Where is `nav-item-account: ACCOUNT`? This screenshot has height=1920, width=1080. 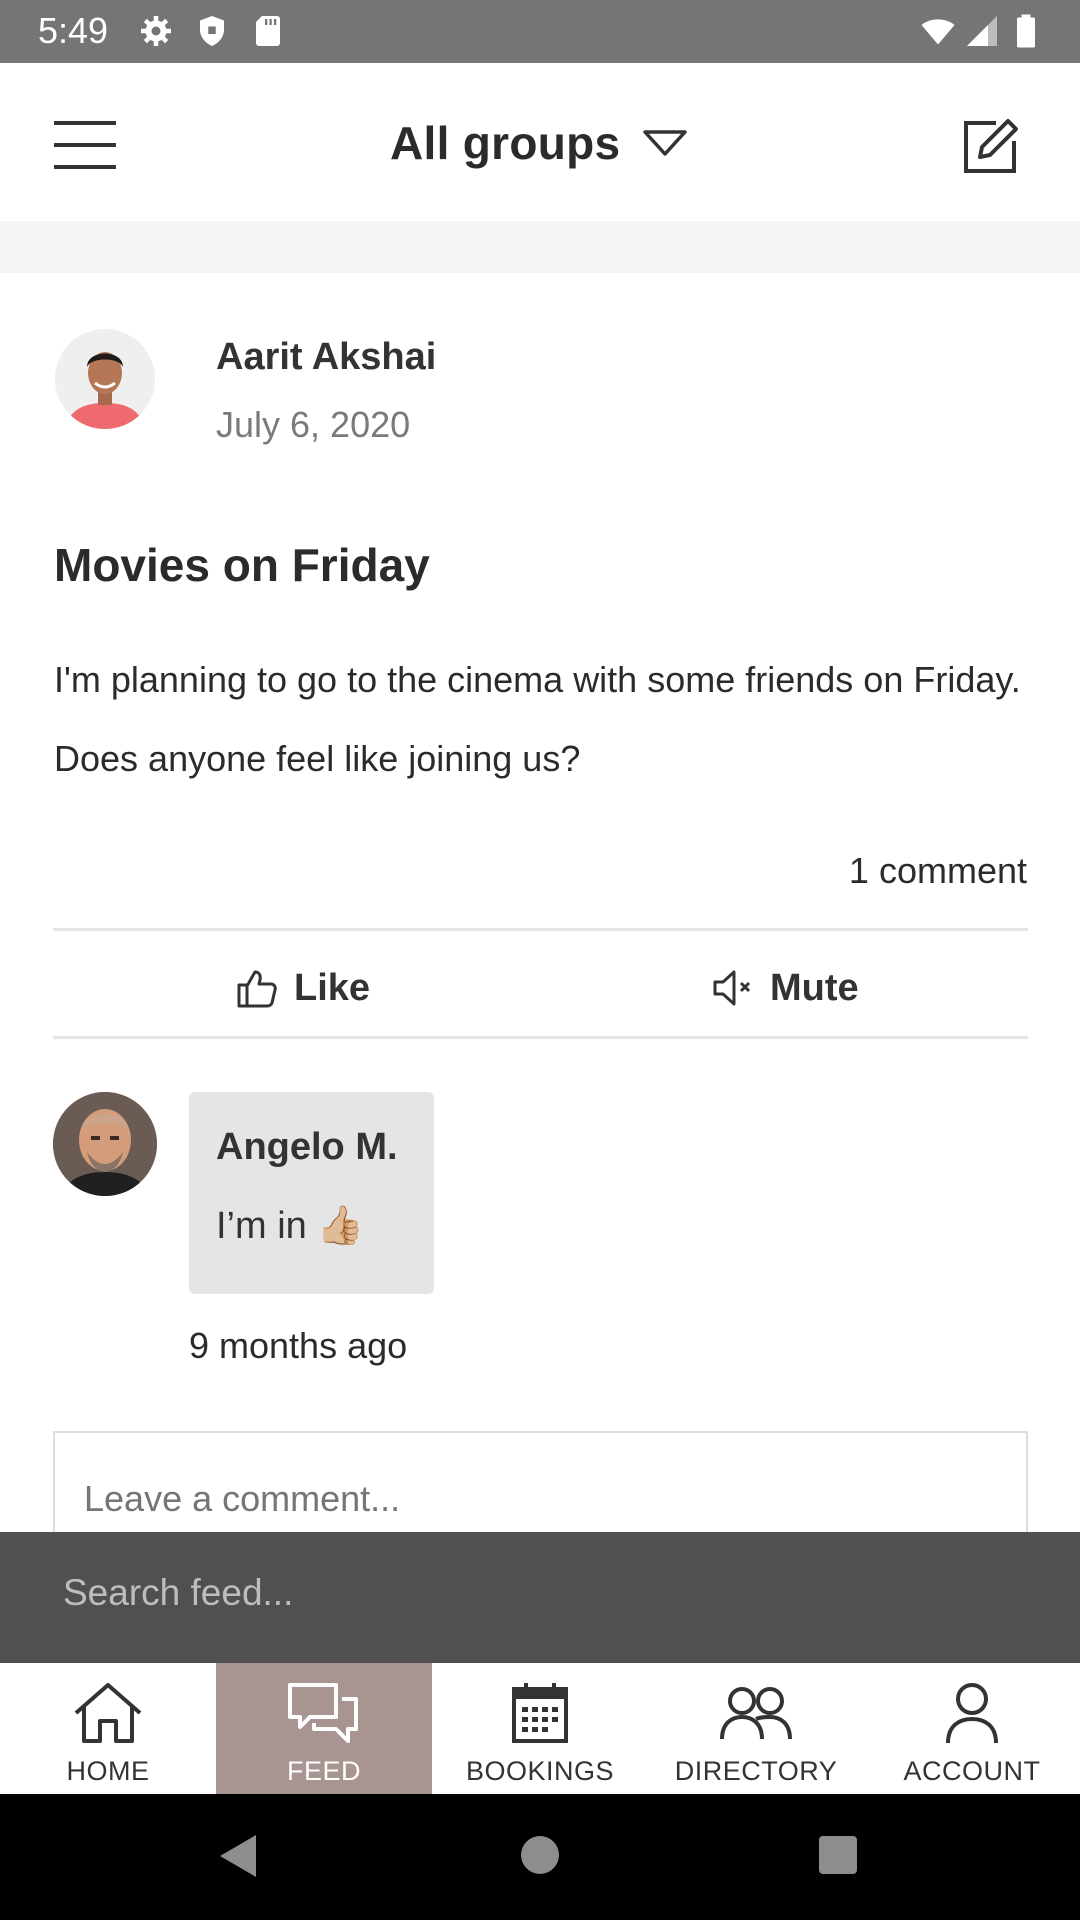
nav-item-account: ACCOUNT is located at coordinates (972, 1728).